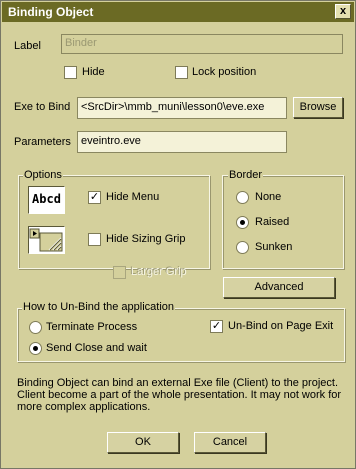  What do you see at coordinates (51, 12) in the screenshot?
I see `window-title: Binding Object` at bounding box center [51, 12].